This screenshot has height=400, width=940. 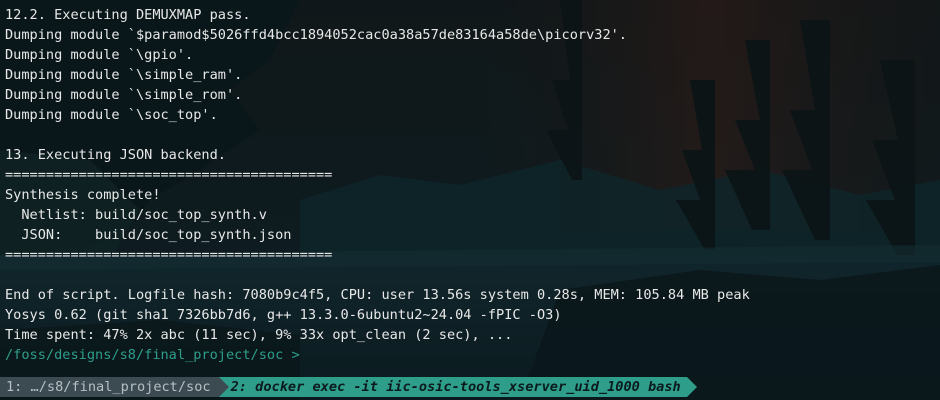 What do you see at coordinates (223, 387) in the screenshot?
I see `tab-separator-arrow` at bounding box center [223, 387].